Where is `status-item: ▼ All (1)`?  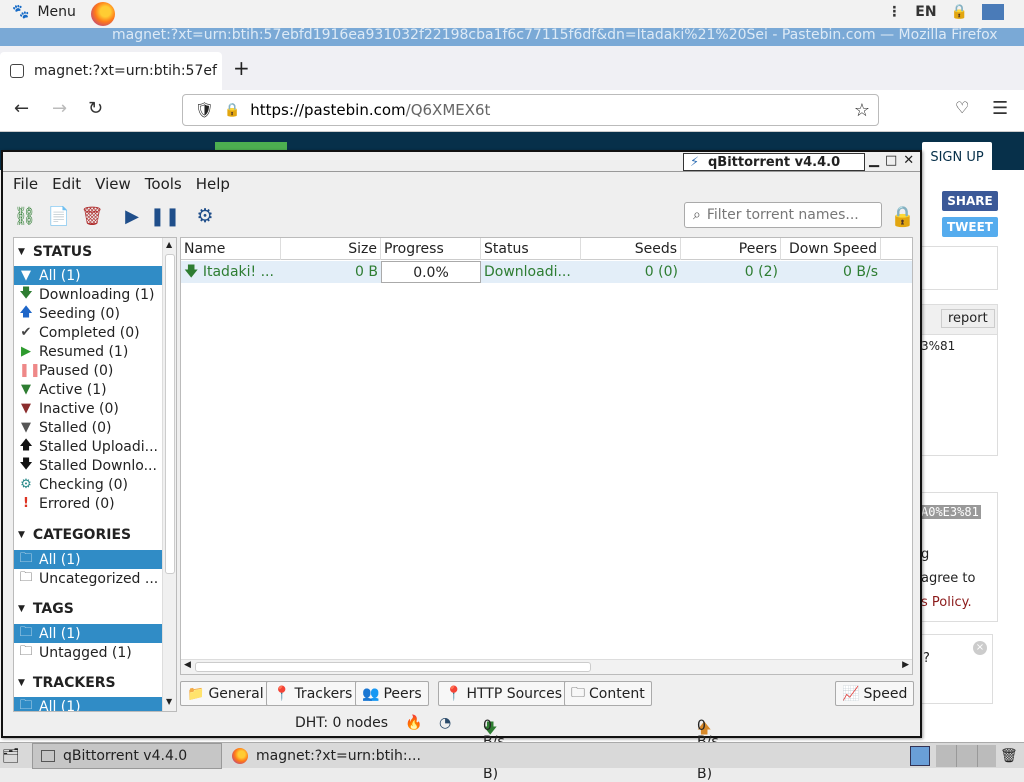
status-item: ▼ All (1) is located at coordinates (88, 275).